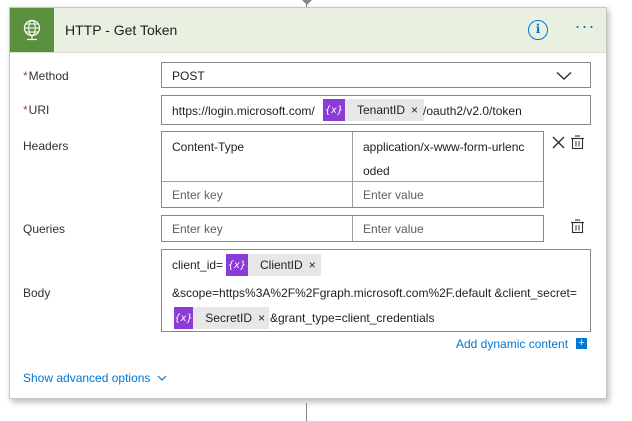 The height and width of the screenshot is (421, 632). Describe the element at coordinates (281, 265) in the screenshot. I see `token-label: ClientID` at that location.